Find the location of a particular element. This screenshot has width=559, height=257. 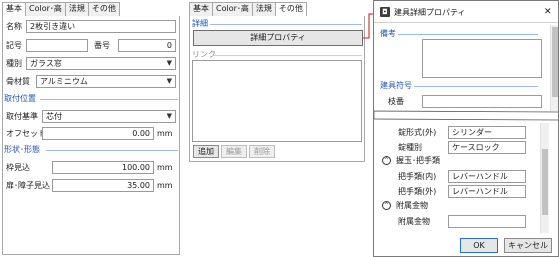

cylinder-outer-input: シリンダー is located at coordinates (487, 132).